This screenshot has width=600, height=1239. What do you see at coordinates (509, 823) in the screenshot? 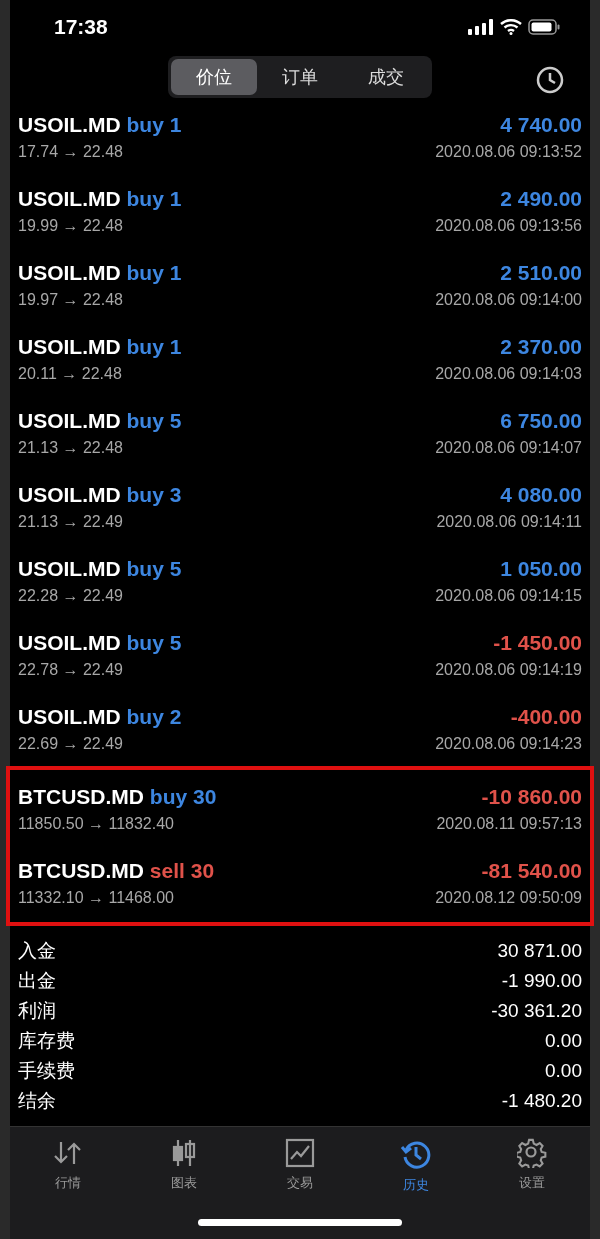
I see `trade-time: 2020.08.11 09:57:13` at bounding box center [509, 823].